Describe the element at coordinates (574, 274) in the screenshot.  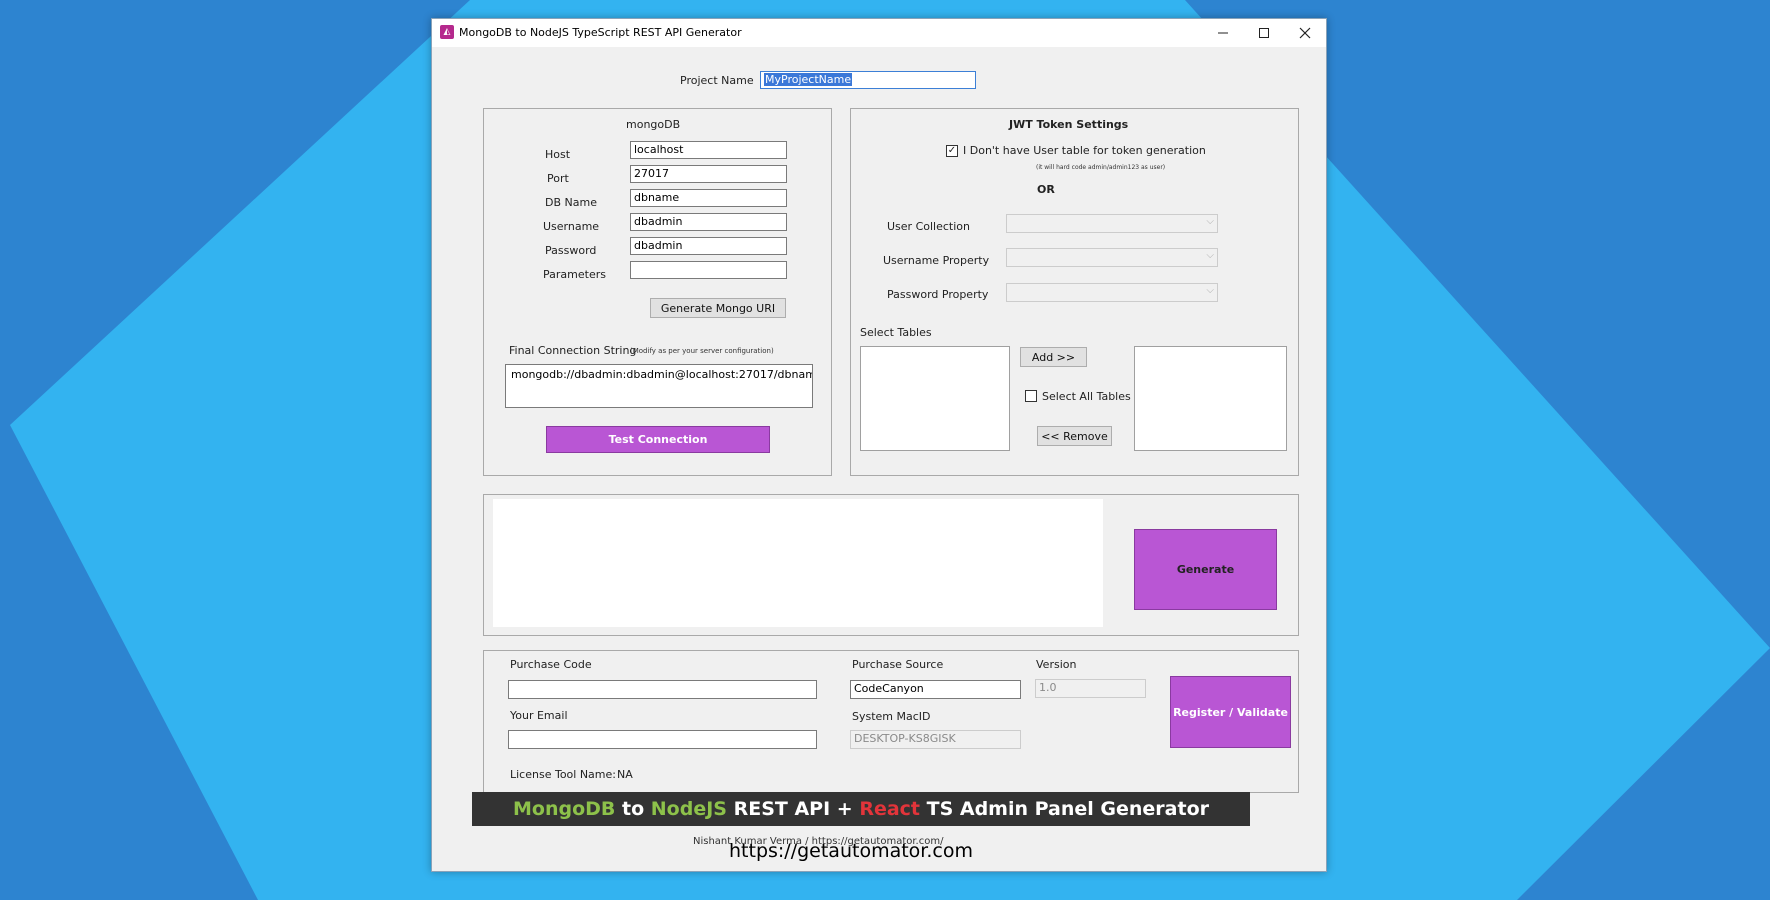
I see `parameters-label: Parameters` at that location.